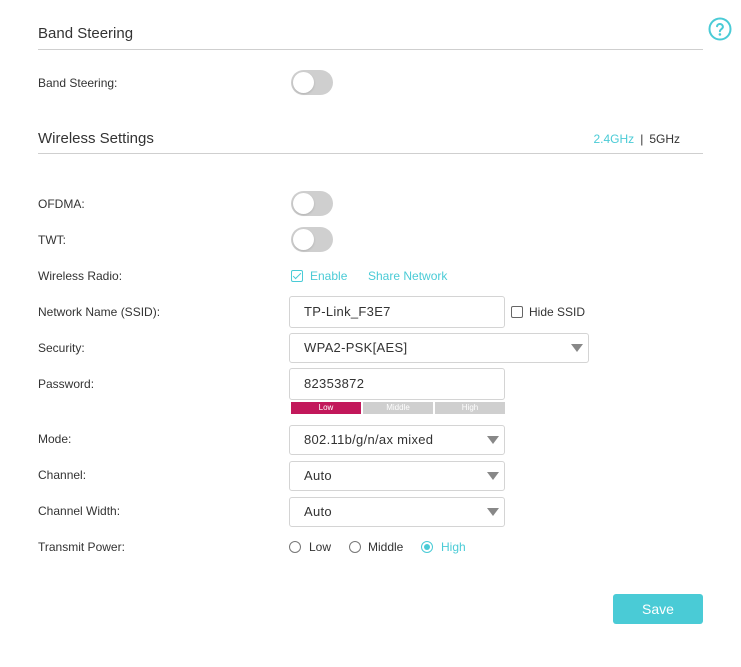 This screenshot has height=667, width=741. What do you see at coordinates (637, 139) in the screenshot?
I see `band-tabs: 2.4GHz | 5GHz` at bounding box center [637, 139].